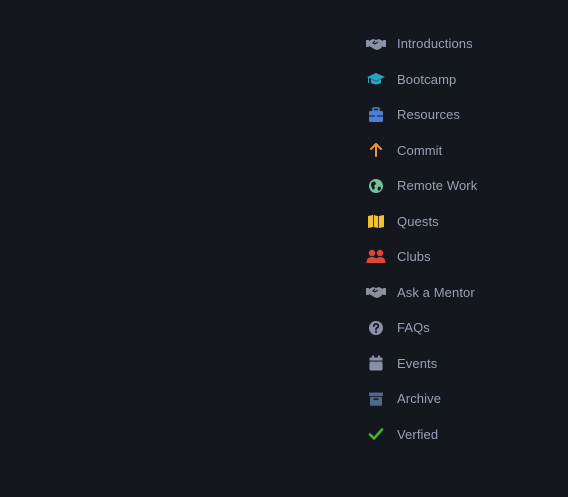  What do you see at coordinates (376, 434) in the screenshot?
I see `checkmark-icon` at bounding box center [376, 434].